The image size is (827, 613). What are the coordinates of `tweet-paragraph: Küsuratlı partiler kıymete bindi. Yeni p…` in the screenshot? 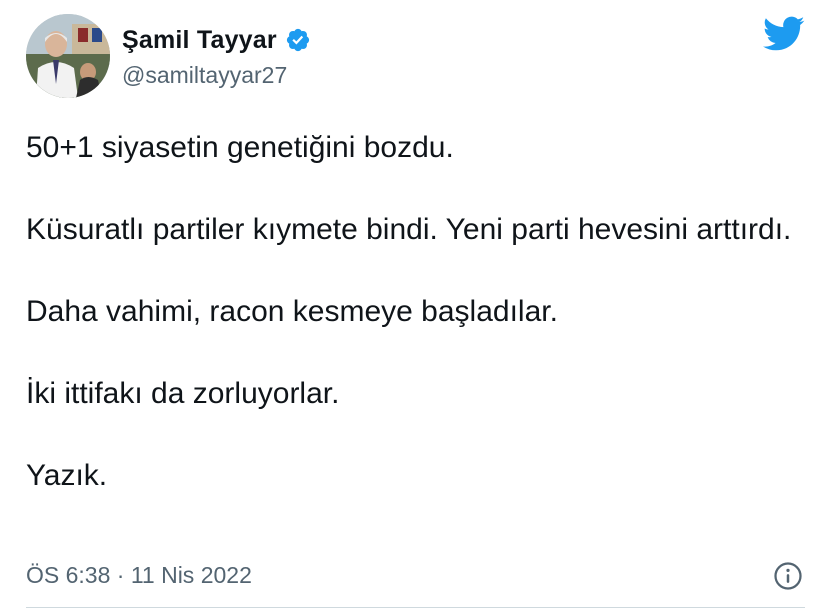 It's located at (409, 229).